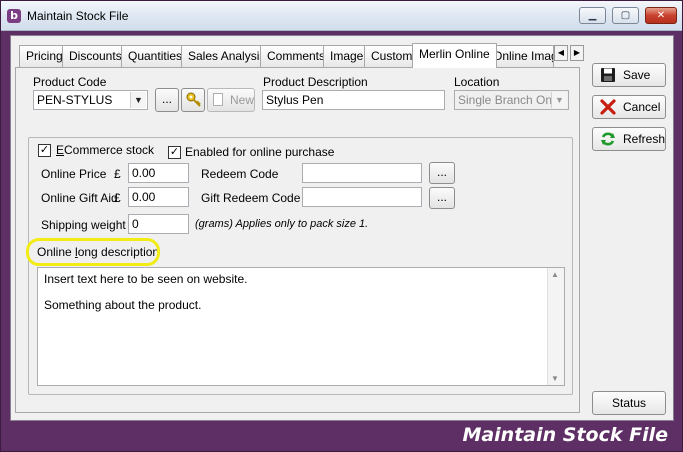 Image resolution: width=683 pixels, height=452 pixels. Describe the element at coordinates (608, 107) in the screenshot. I see `cancel-x-icon` at that location.